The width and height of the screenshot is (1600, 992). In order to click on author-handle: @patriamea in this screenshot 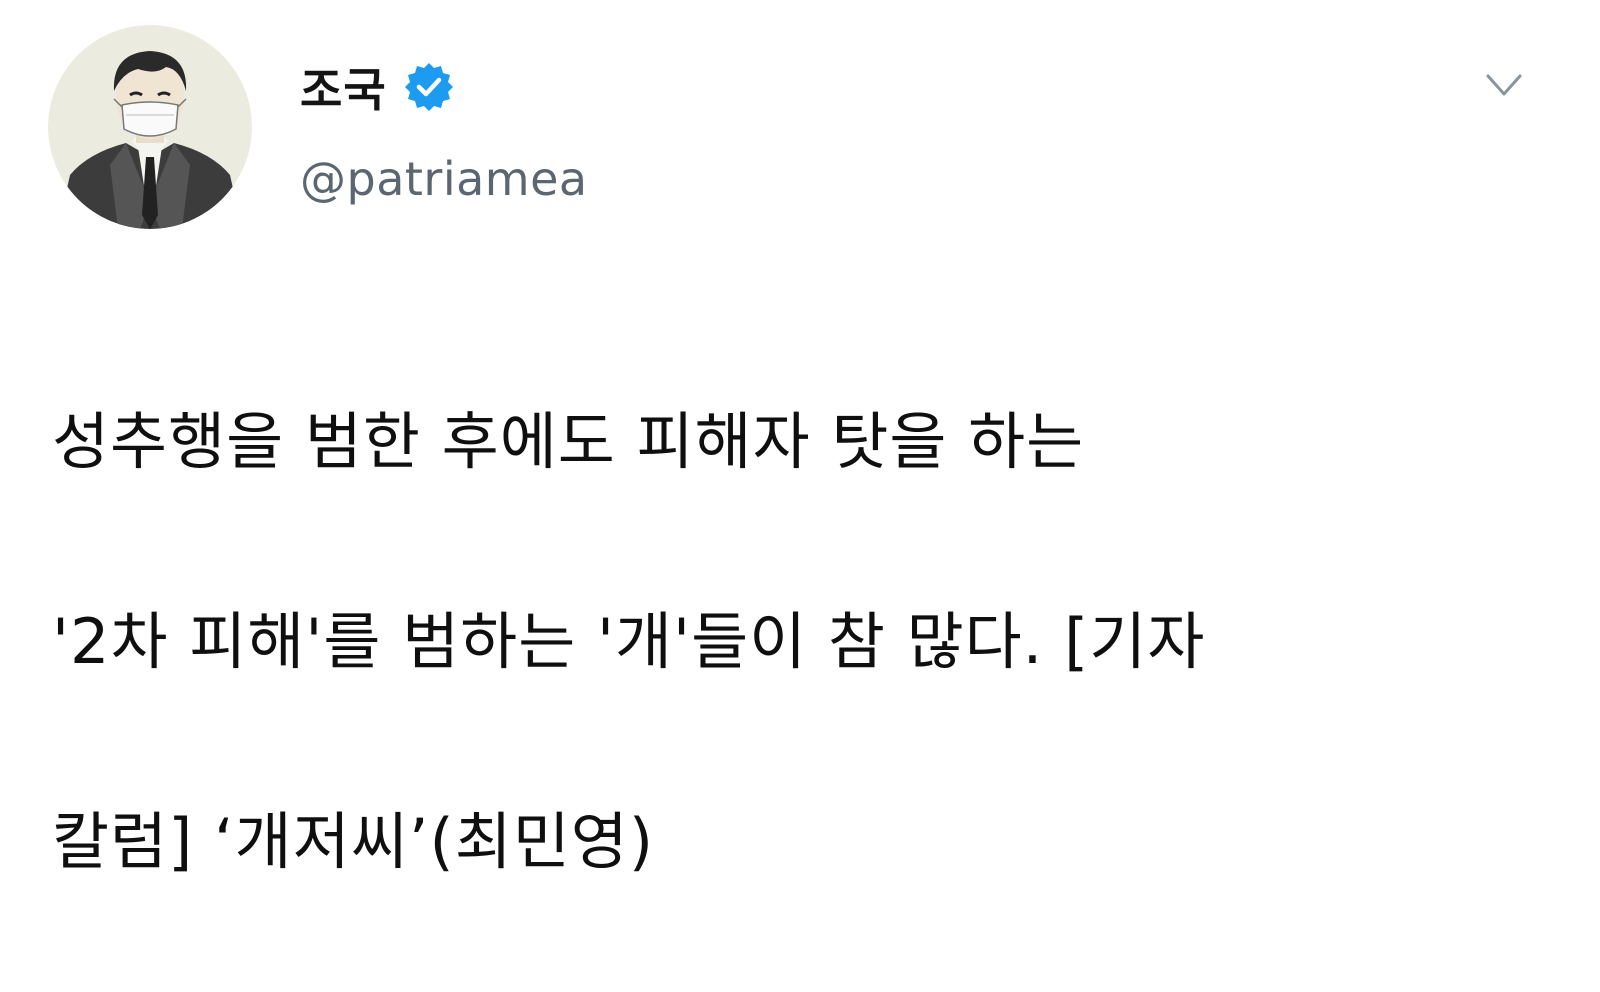, I will do `click(444, 179)`.